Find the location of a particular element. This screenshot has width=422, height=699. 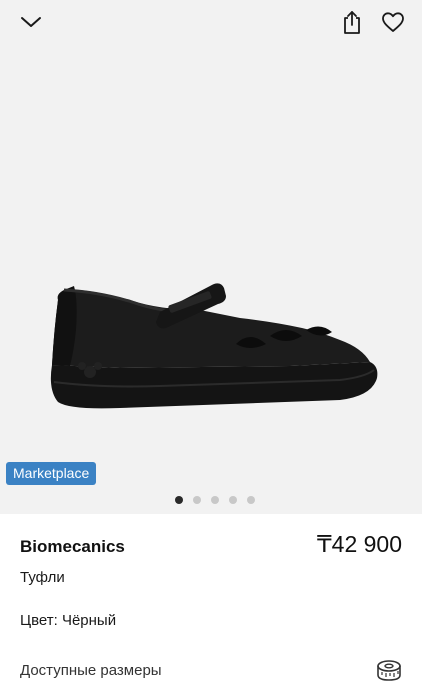

favorite-button is located at coordinates (393, 22).